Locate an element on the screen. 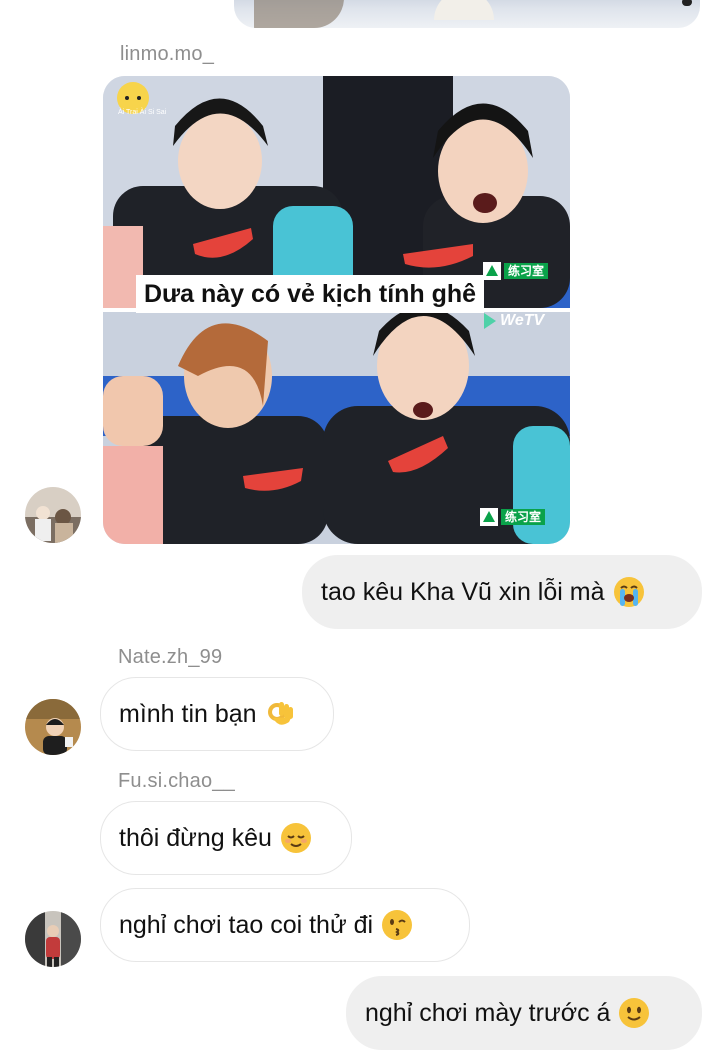 This screenshot has height=1059, width=720. corner-label: Ài Trai Ài Si Sai is located at coordinates (142, 112).